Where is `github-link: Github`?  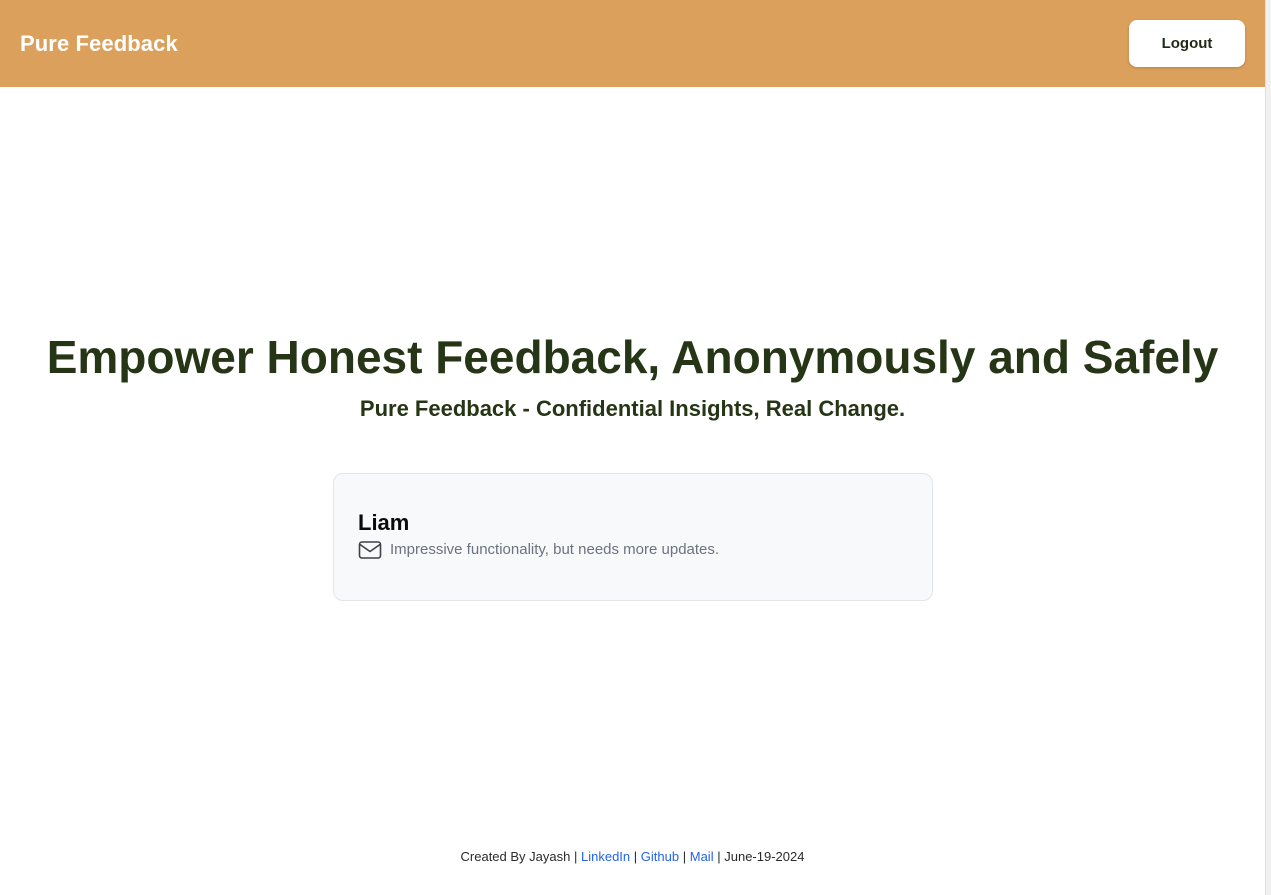
github-link: Github is located at coordinates (660, 856).